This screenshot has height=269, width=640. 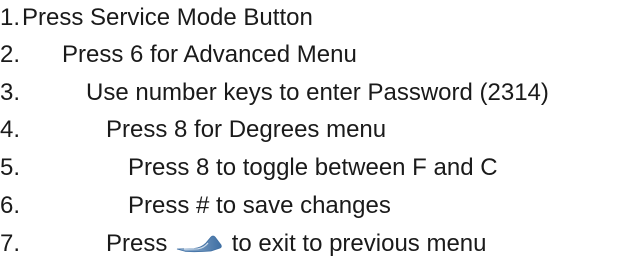 I want to click on step-text: Press to exit to previous menu, so click(x=296, y=244).